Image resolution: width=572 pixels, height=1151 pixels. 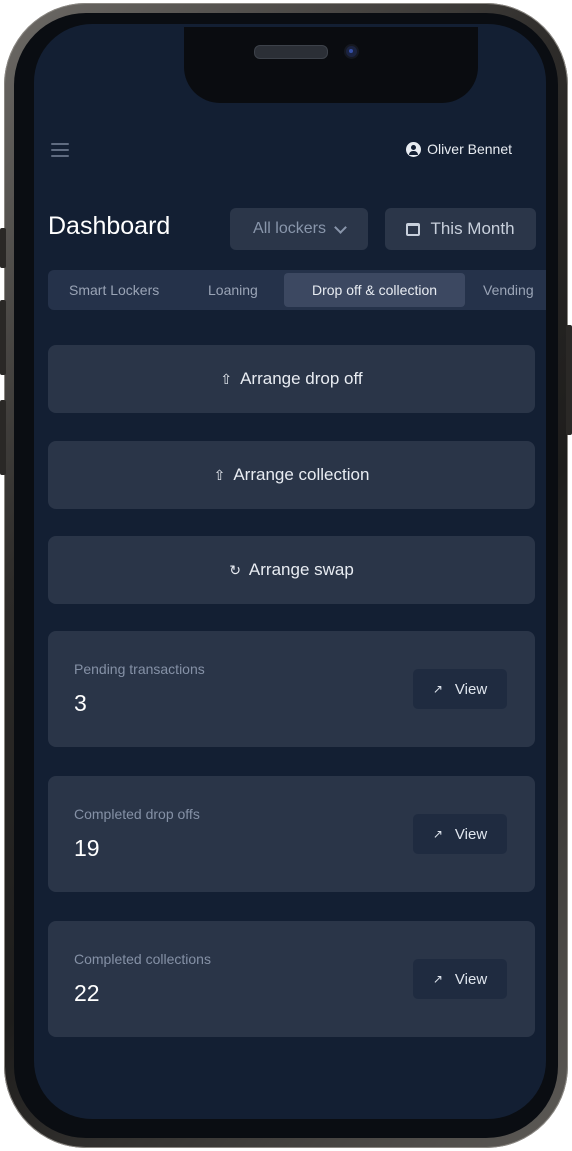 I want to click on front-camera, so click(x=351, y=51).